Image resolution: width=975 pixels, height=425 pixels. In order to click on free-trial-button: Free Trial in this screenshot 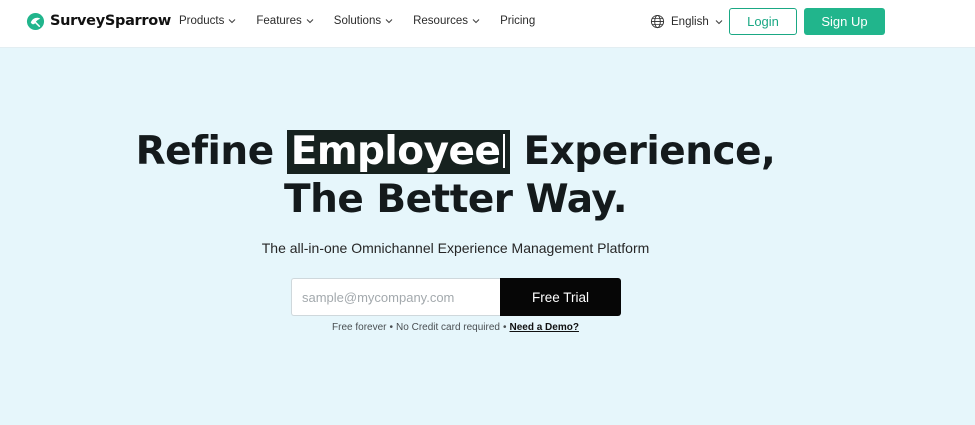, I will do `click(560, 297)`.